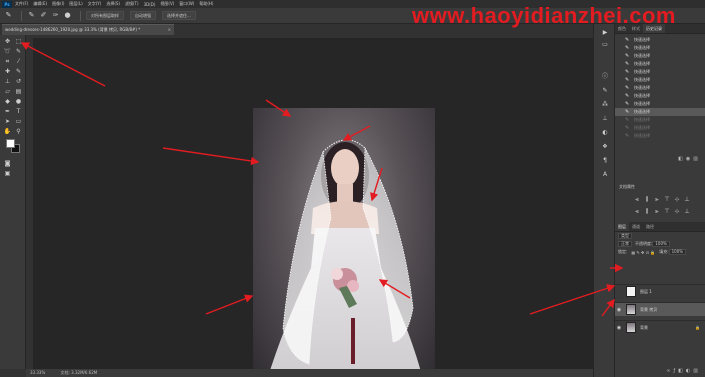 This screenshot has height=377, width=705. Describe the element at coordinates (697, 159) in the screenshot. I see `trash-icon: ▥` at that location.